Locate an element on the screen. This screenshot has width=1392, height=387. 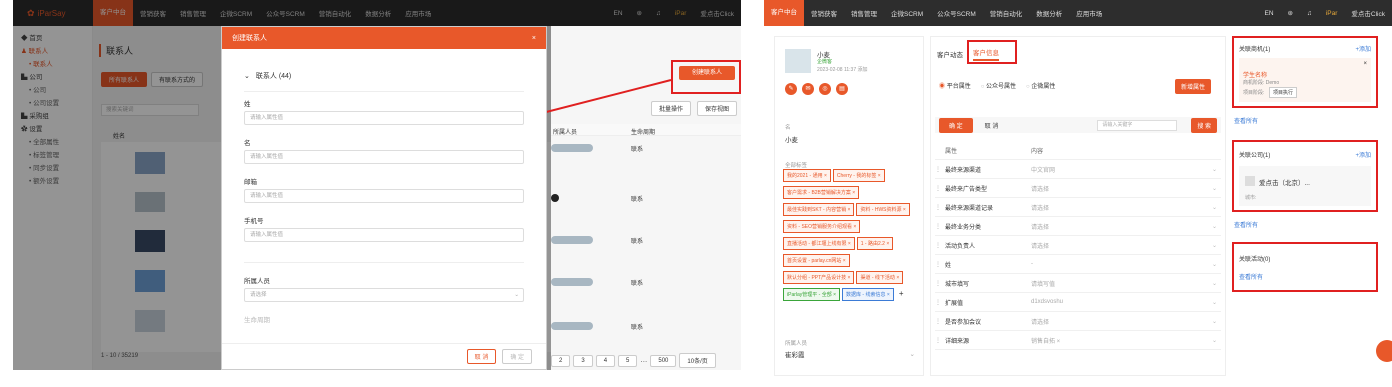
property-row: ⋮ 城市填写 请填写值 ⌄ is located at coordinates (1078, 283).